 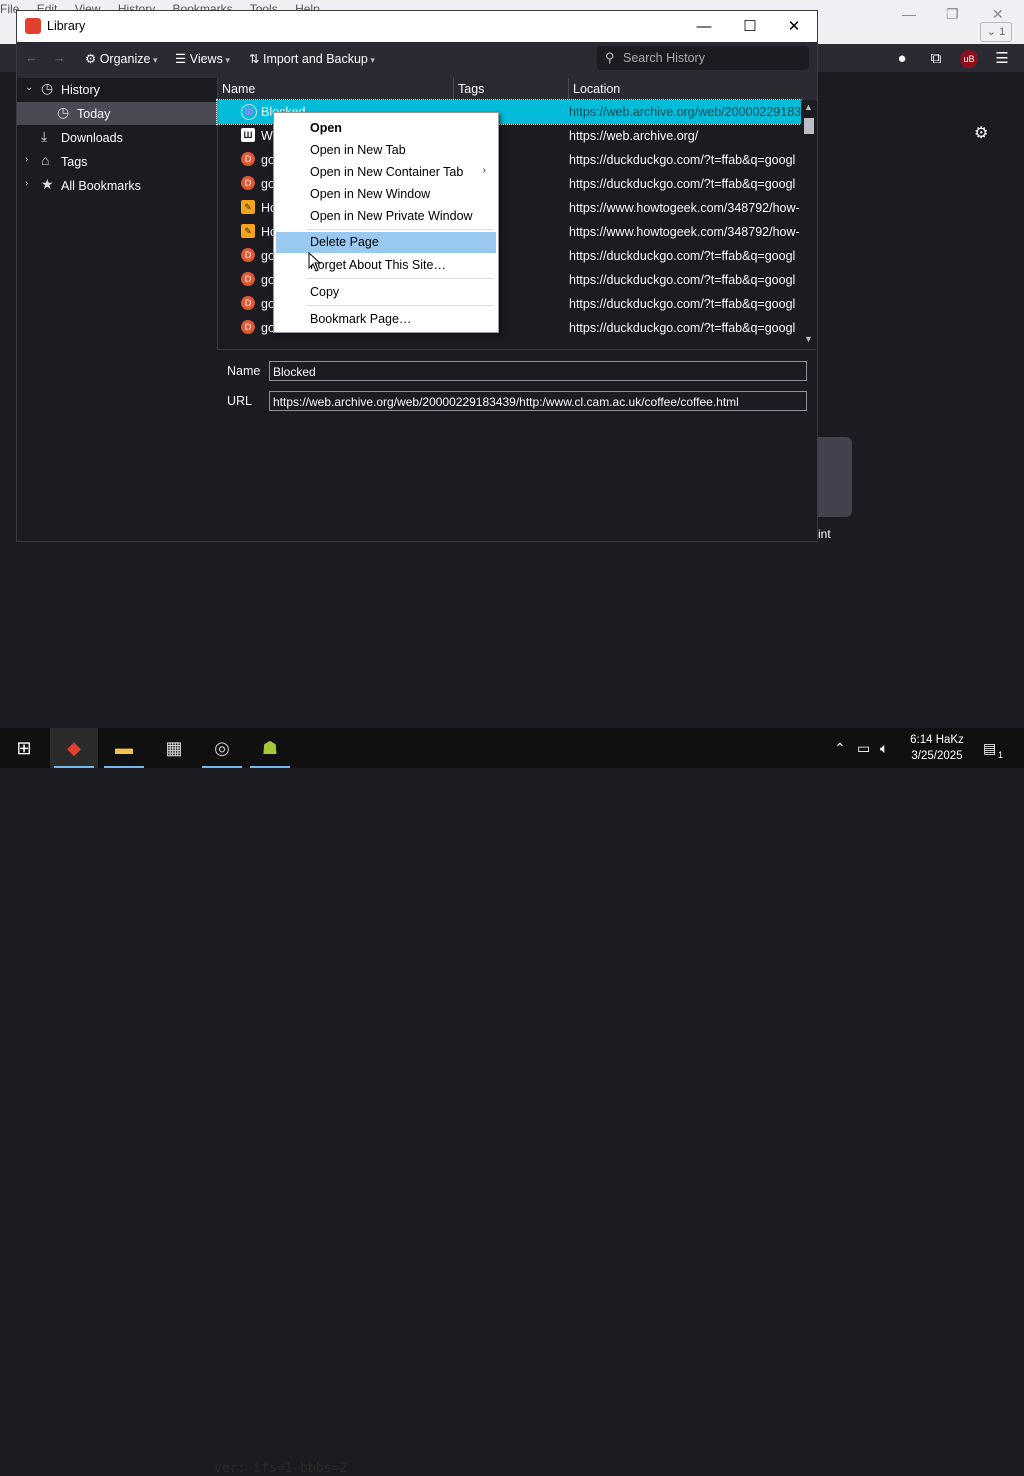 What do you see at coordinates (835, 477) in the screenshot?
I see `shortcut-tile` at bounding box center [835, 477].